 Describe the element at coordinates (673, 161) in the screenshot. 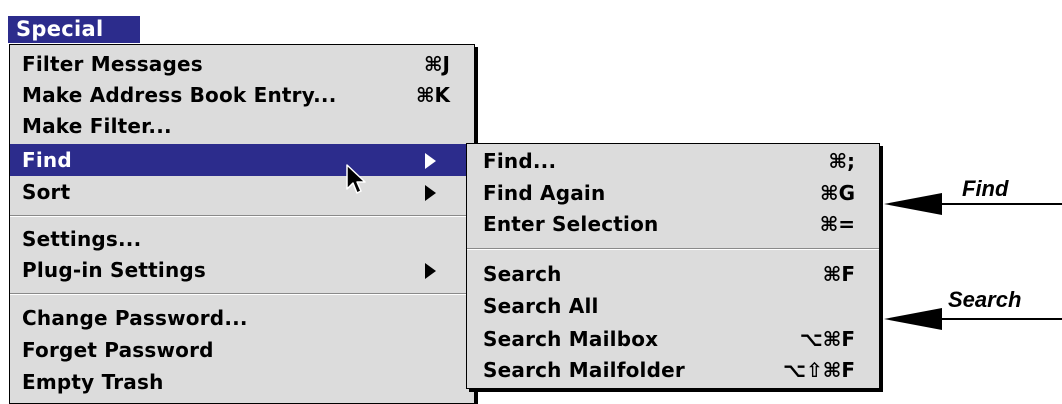

I see `submenu-item-find: Find... ⌘;` at that location.